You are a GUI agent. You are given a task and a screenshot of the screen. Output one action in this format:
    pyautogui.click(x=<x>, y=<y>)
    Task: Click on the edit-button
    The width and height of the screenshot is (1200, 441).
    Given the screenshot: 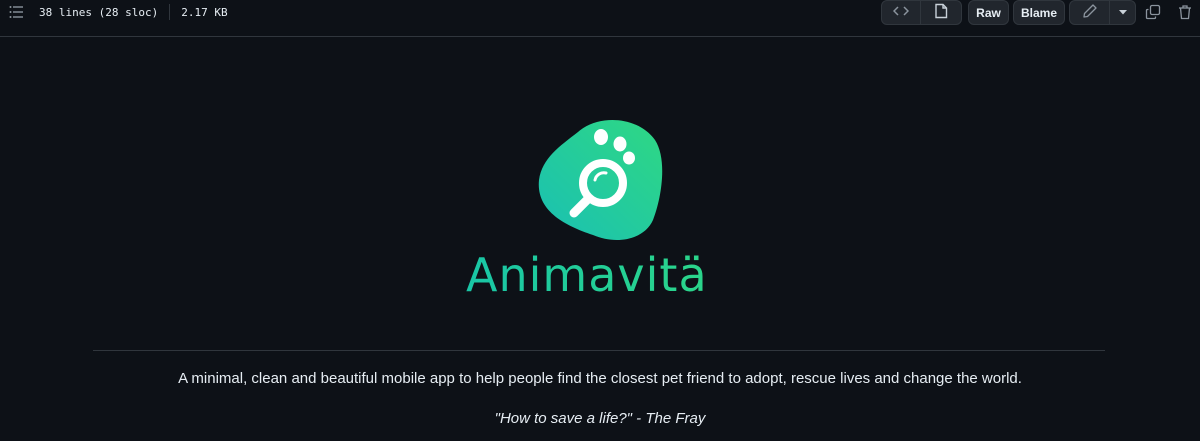 What is the action you would take?
    pyautogui.click(x=1089, y=12)
    